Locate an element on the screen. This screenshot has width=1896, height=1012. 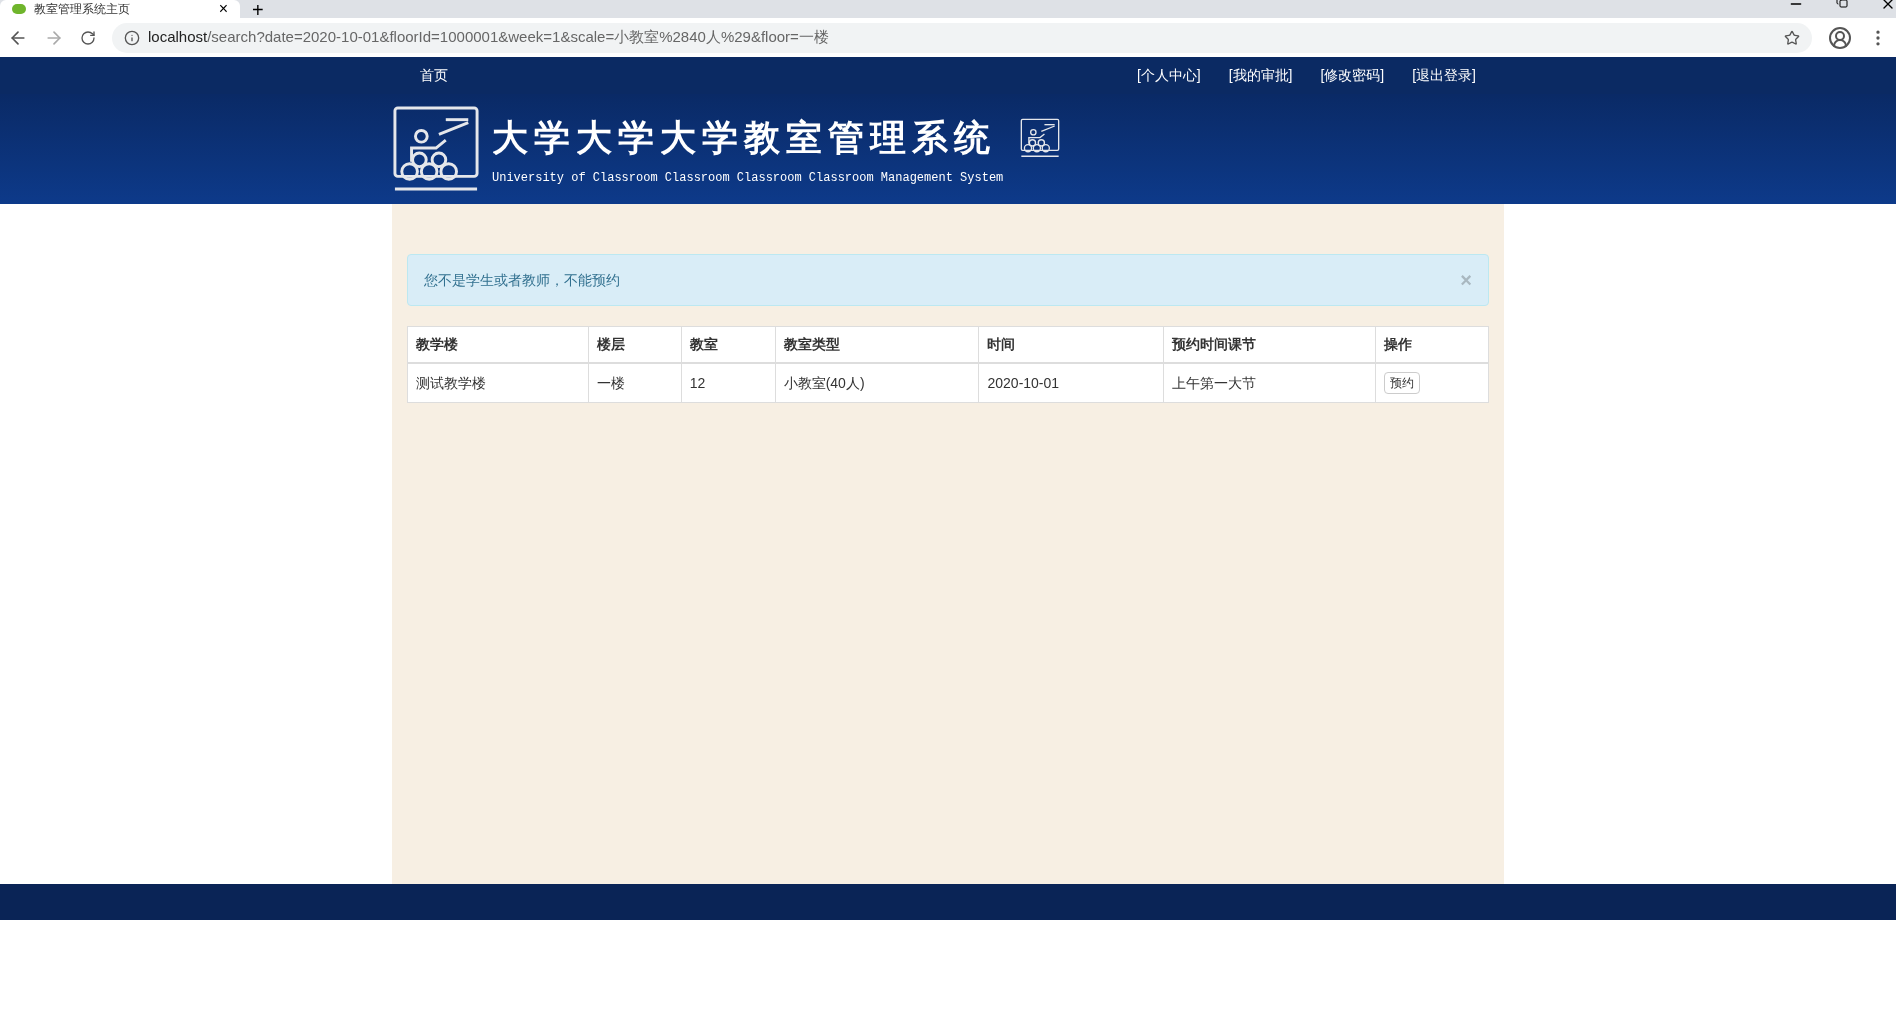
reload-icon is located at coordinates (88, 37).